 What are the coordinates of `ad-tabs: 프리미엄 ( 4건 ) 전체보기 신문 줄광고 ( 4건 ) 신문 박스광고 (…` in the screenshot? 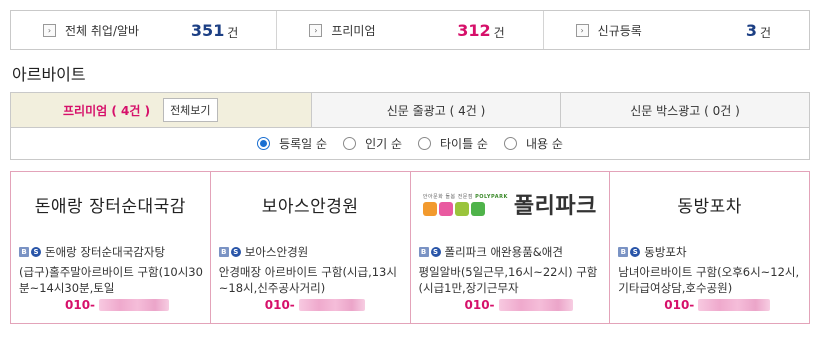 It's located at (410, 110).